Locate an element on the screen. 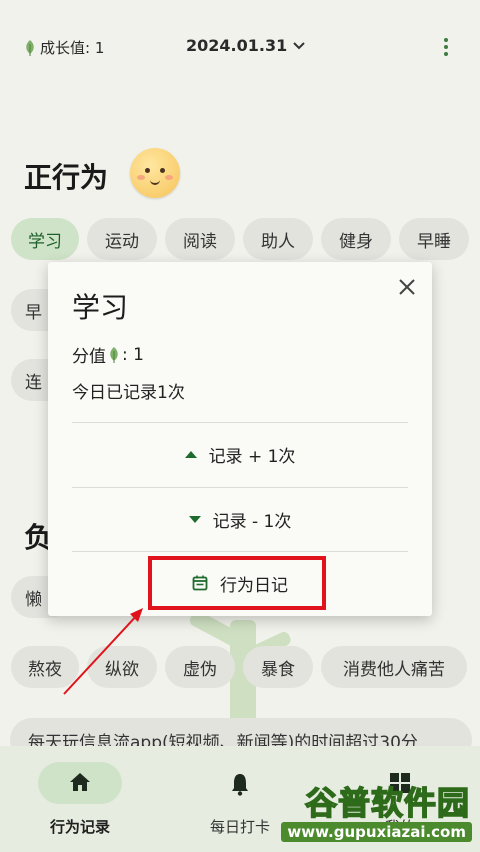  watermark-logo-text: 谷普软件园 is located at coordinates (387, 803).